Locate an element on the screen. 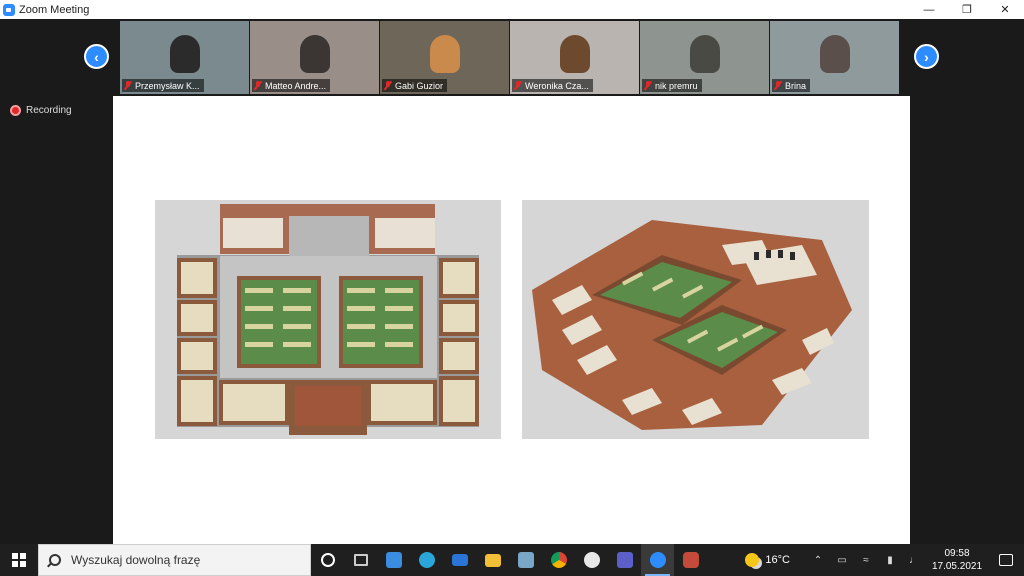 The height and width of the screenshot is (576, 1024). speaker-icon: ♩ is located at coordinates (914, 560).